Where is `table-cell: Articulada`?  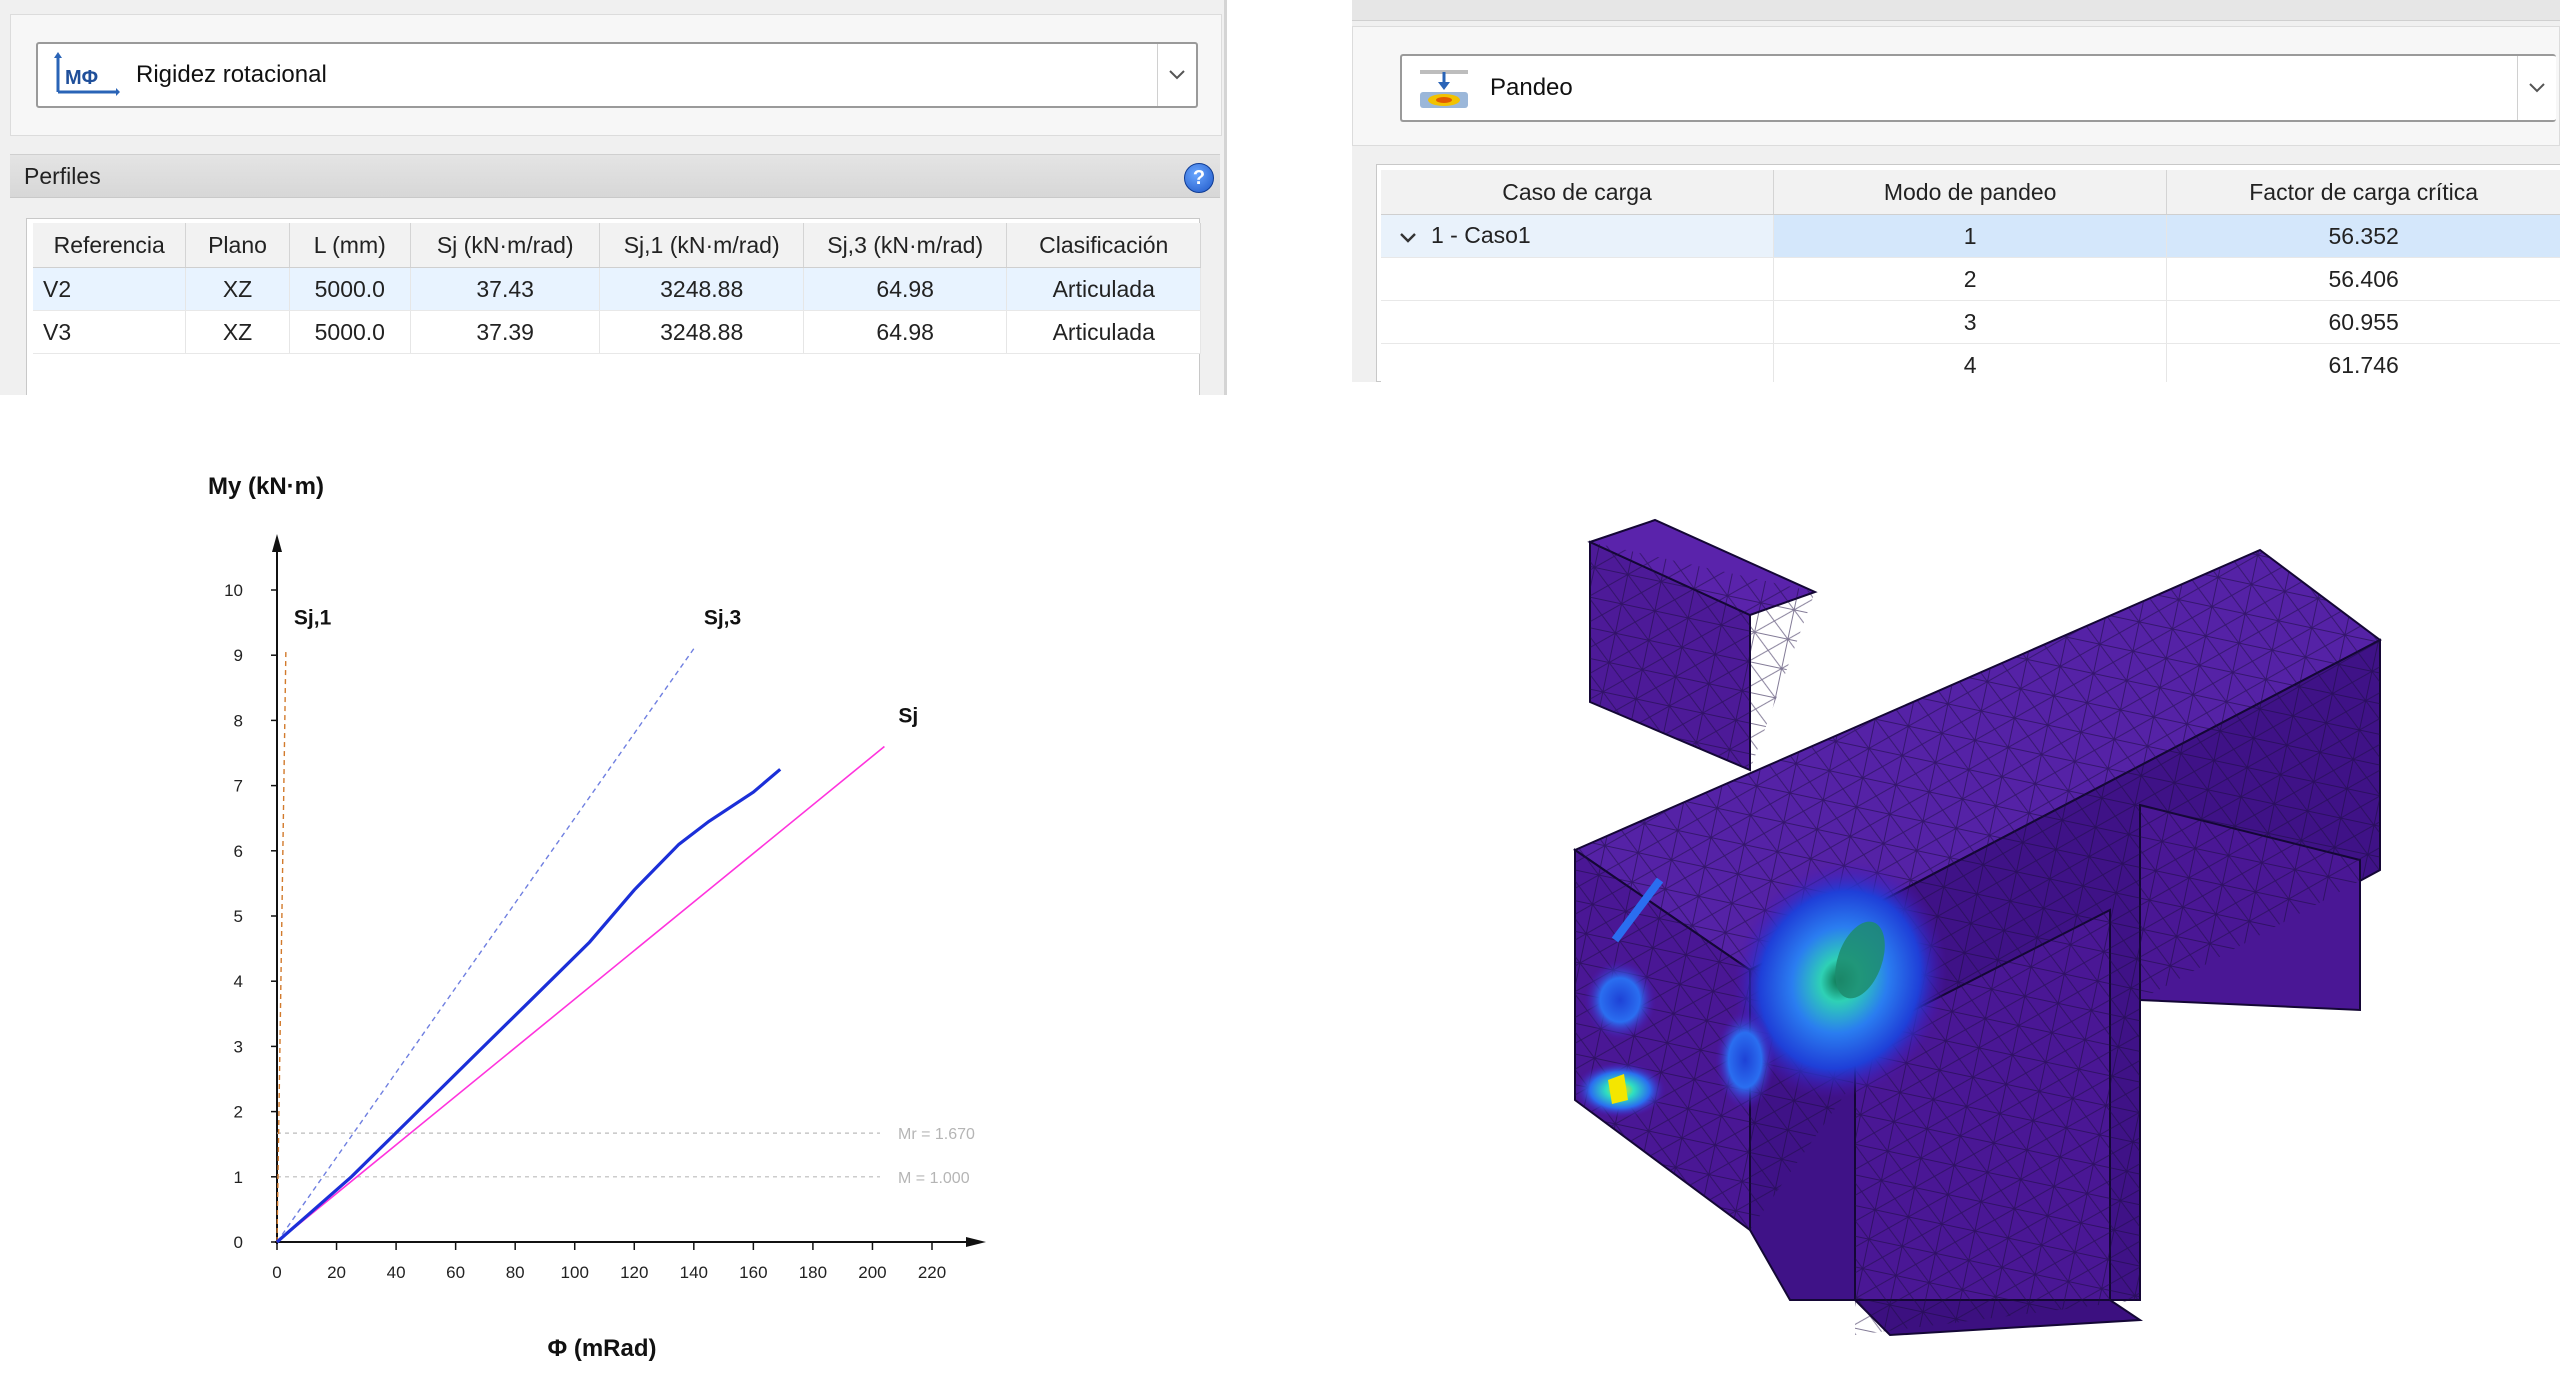
table-cell: Articulada is located at coordinates (1103, 289).